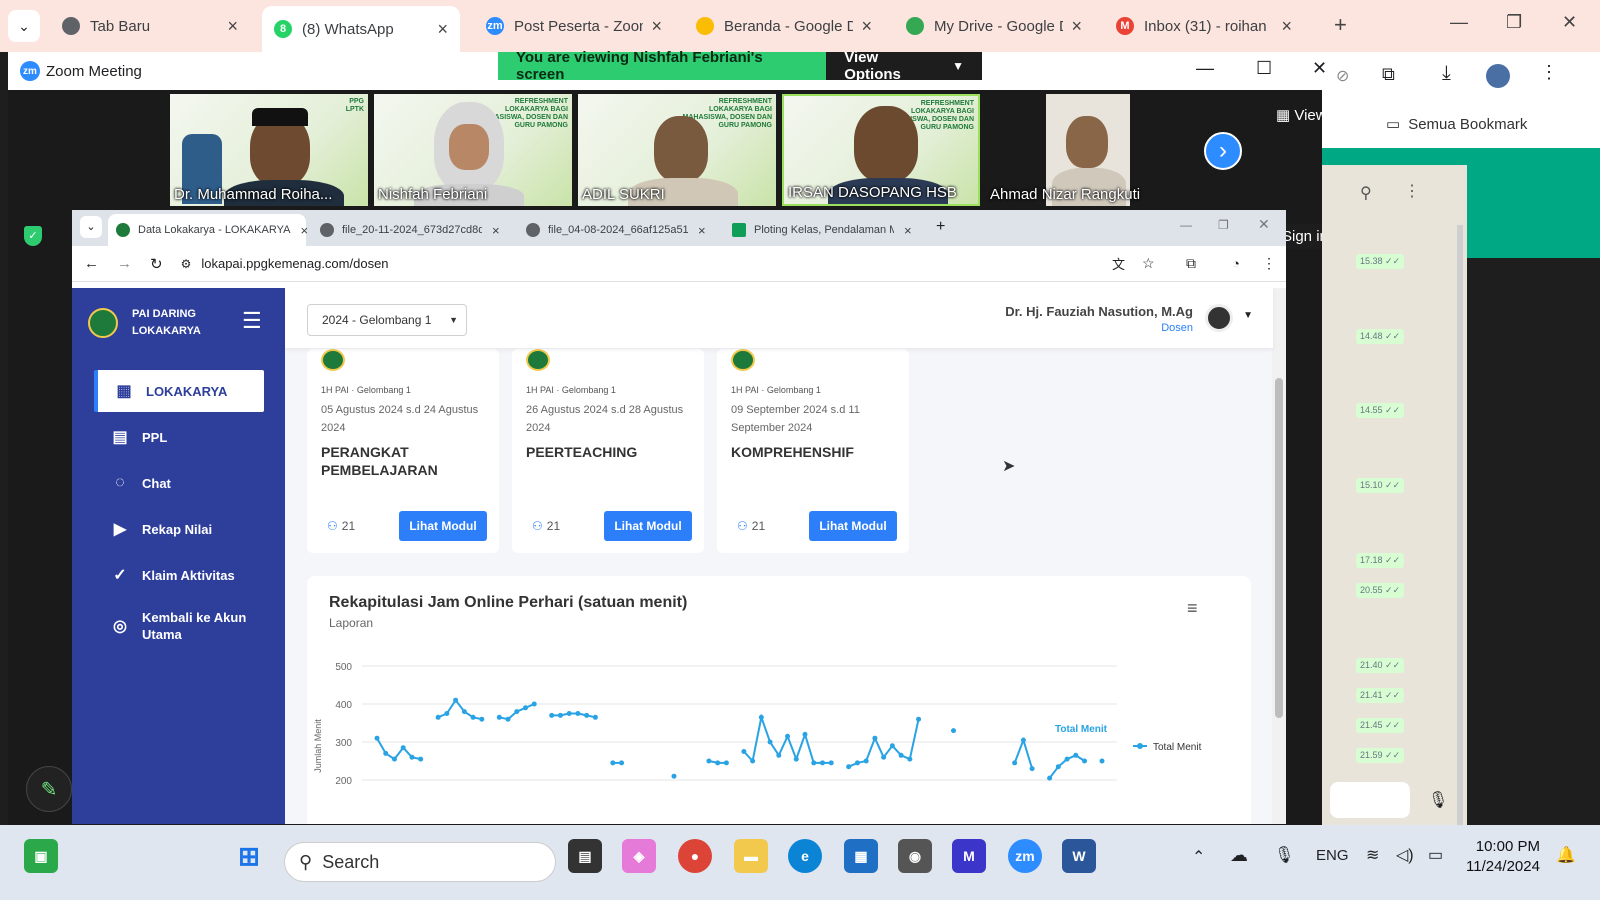  What do you see at coordinates (361, 29) in the screenshot?
I see `tab-whatsapp: 8 (8) WhatsApp ×` at bounding box center [361, 29].